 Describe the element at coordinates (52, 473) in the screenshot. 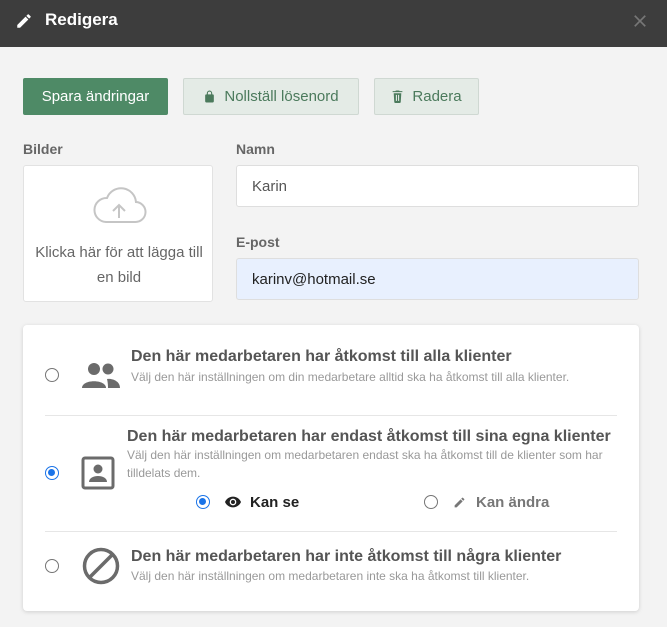

I see `access-own-radio` at that location.